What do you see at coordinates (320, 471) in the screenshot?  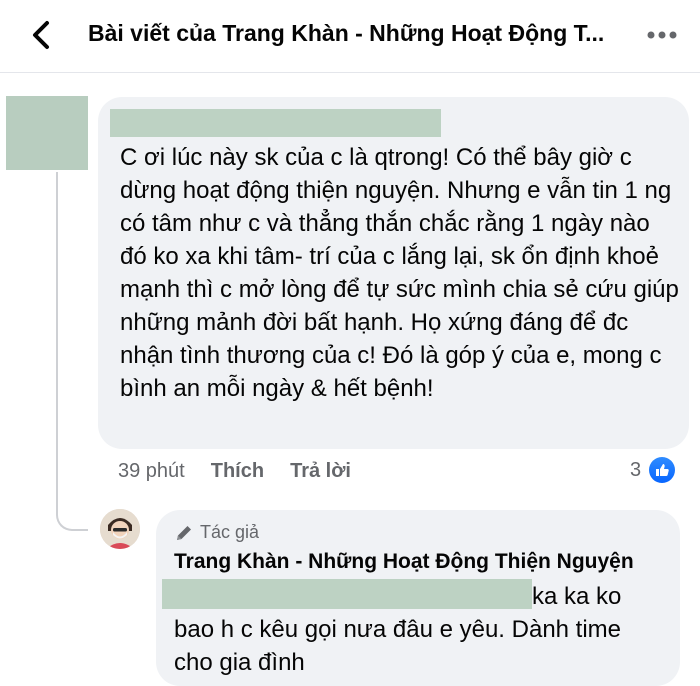 I see `reply-button: Trả lời` at bounding box center [320, 471].